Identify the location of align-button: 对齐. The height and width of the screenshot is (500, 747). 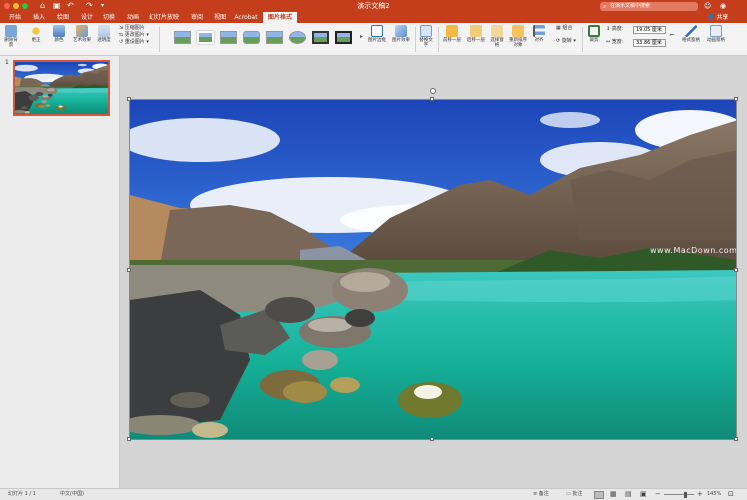
(539, 34).